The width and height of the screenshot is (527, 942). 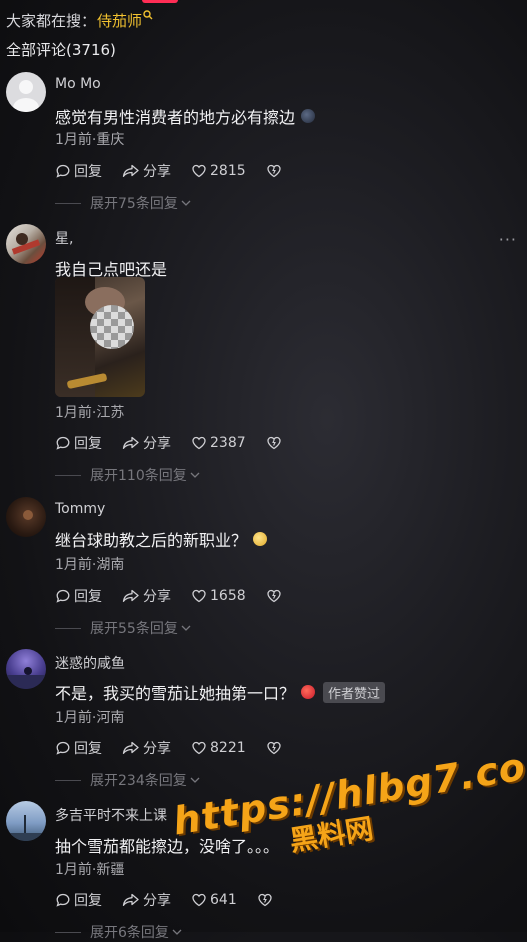 What do you see at coordinates (180, 443) in the screenshot?
I see `comment-actions: 回复 分享 2387` at bounding box center [180, 443].